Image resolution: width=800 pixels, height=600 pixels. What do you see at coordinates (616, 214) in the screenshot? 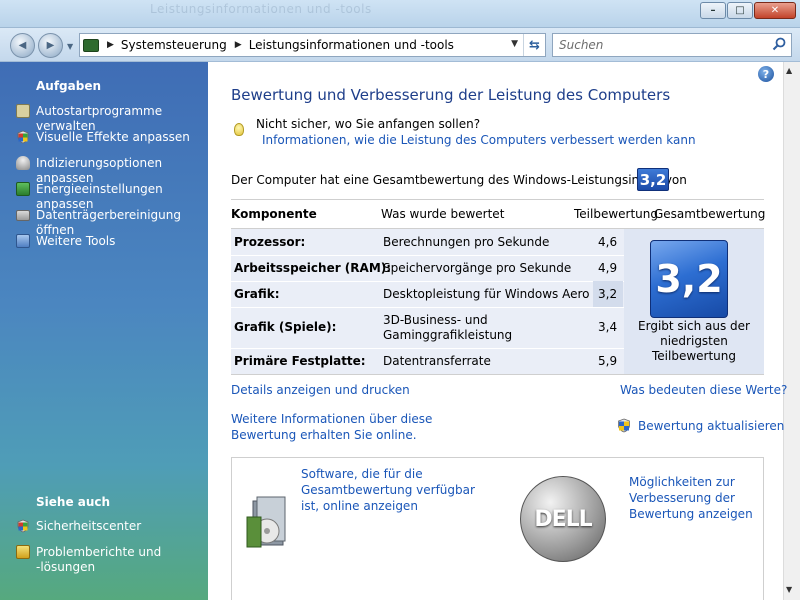
I see `column-header-subscore: Teilbewertung` at bounding box center [616, 214].